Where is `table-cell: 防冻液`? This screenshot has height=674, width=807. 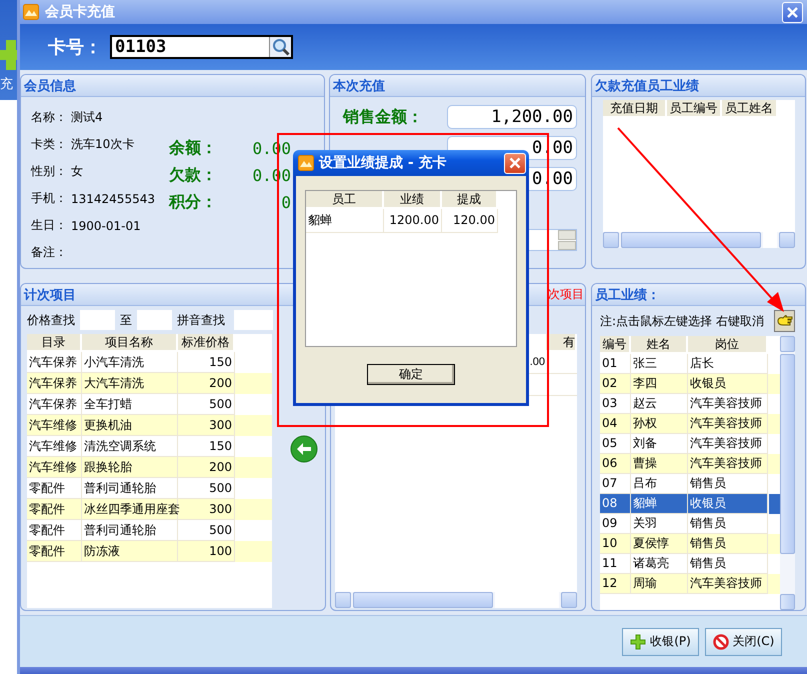 table-cell: 防冻液 is located at coordinates (130, 551).